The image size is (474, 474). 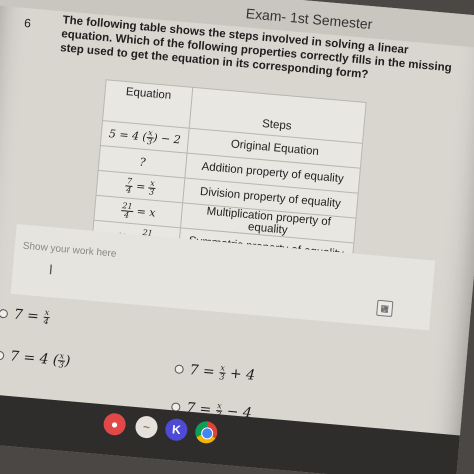 I want to click on calculator-icon: ▦, so click(x=385, y=308).